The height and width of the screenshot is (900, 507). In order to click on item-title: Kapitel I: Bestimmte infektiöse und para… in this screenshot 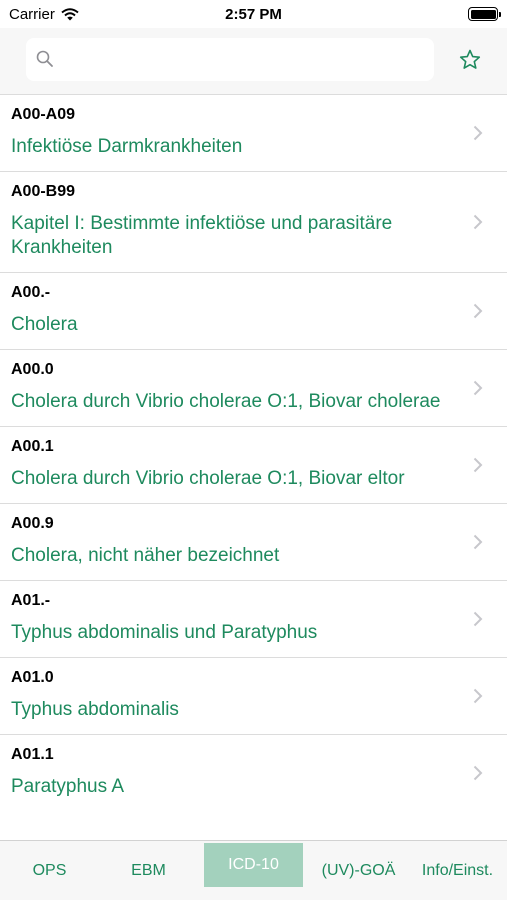, I will do `click(202, 235)`.